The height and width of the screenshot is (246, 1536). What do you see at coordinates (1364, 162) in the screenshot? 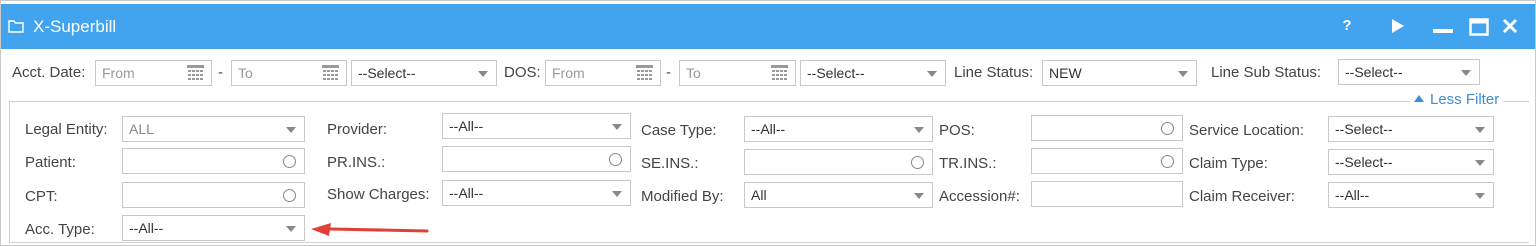
I see `claim-type-value: --Select--` at bounding box center [1364, 162].